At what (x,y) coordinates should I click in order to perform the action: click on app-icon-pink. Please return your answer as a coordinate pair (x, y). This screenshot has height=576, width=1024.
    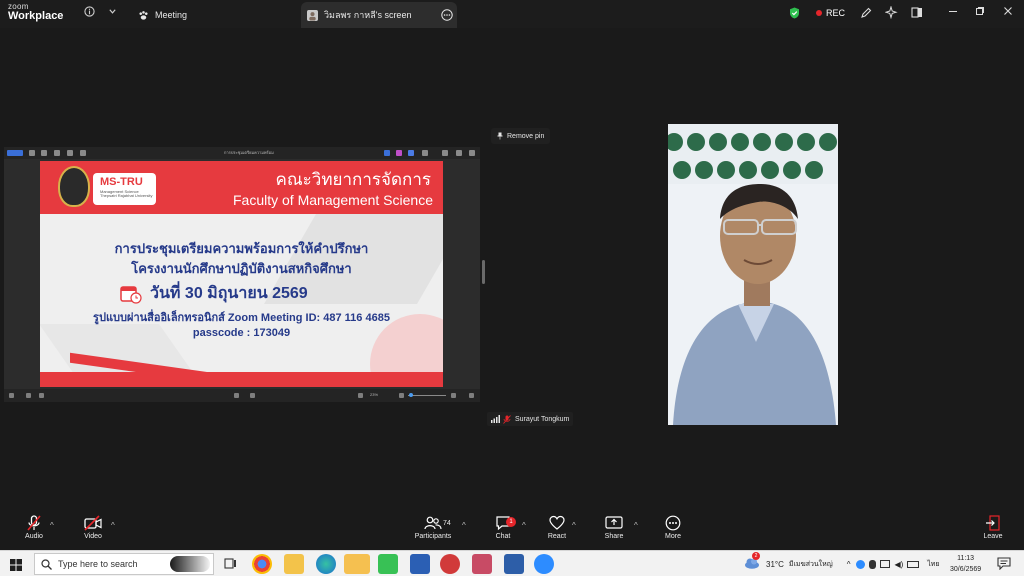
    Looking at the image, I should click on (482, 564).